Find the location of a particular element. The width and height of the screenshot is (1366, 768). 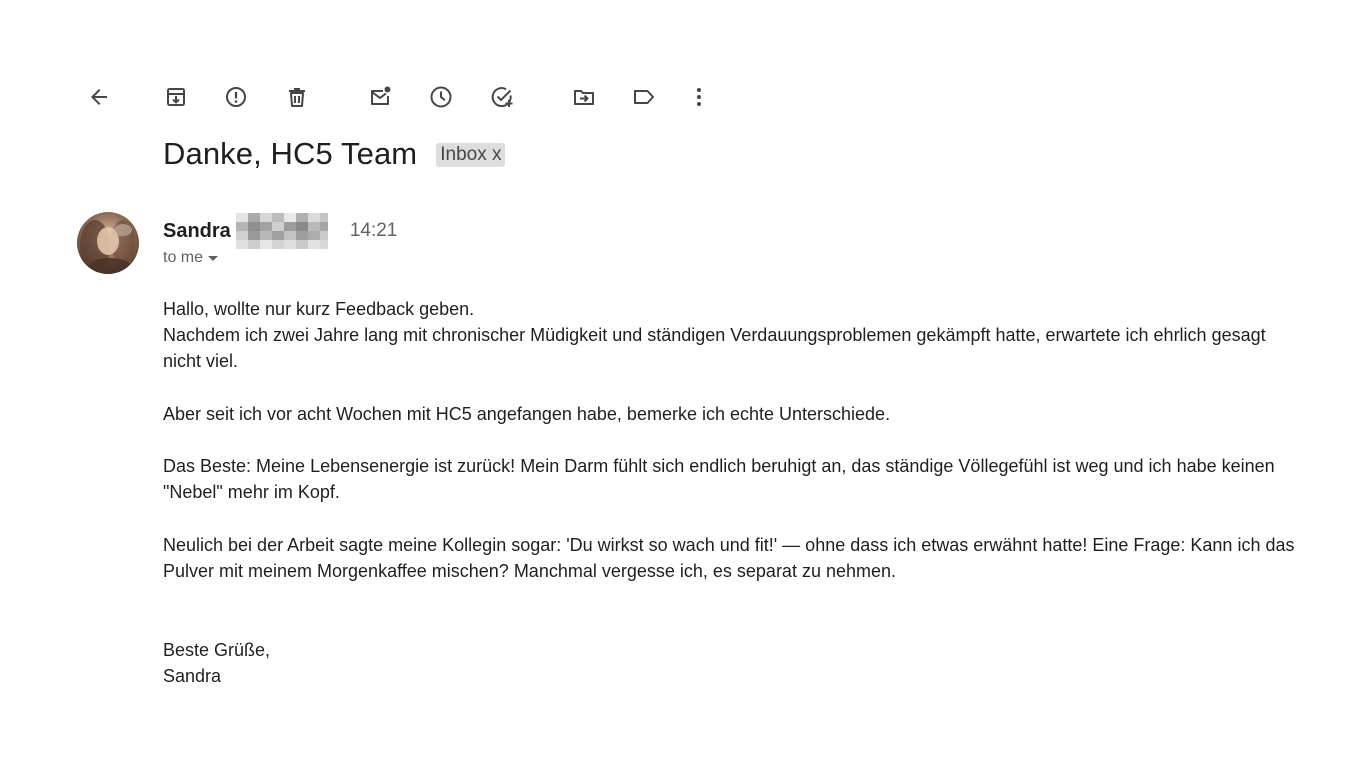

body-greeting: Hallo, wollte nur kurz Feedback geben. is located at coordinates (319, 309).